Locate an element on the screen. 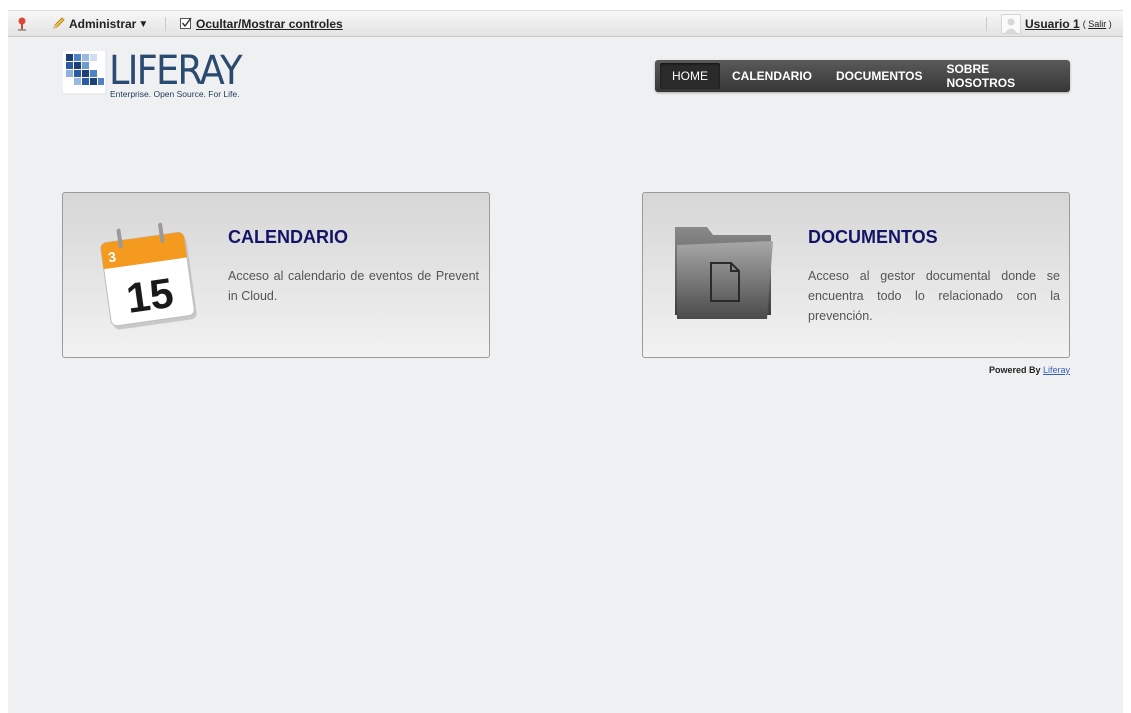  calendar-day-number: 15 is located at coordinates (149, 295).